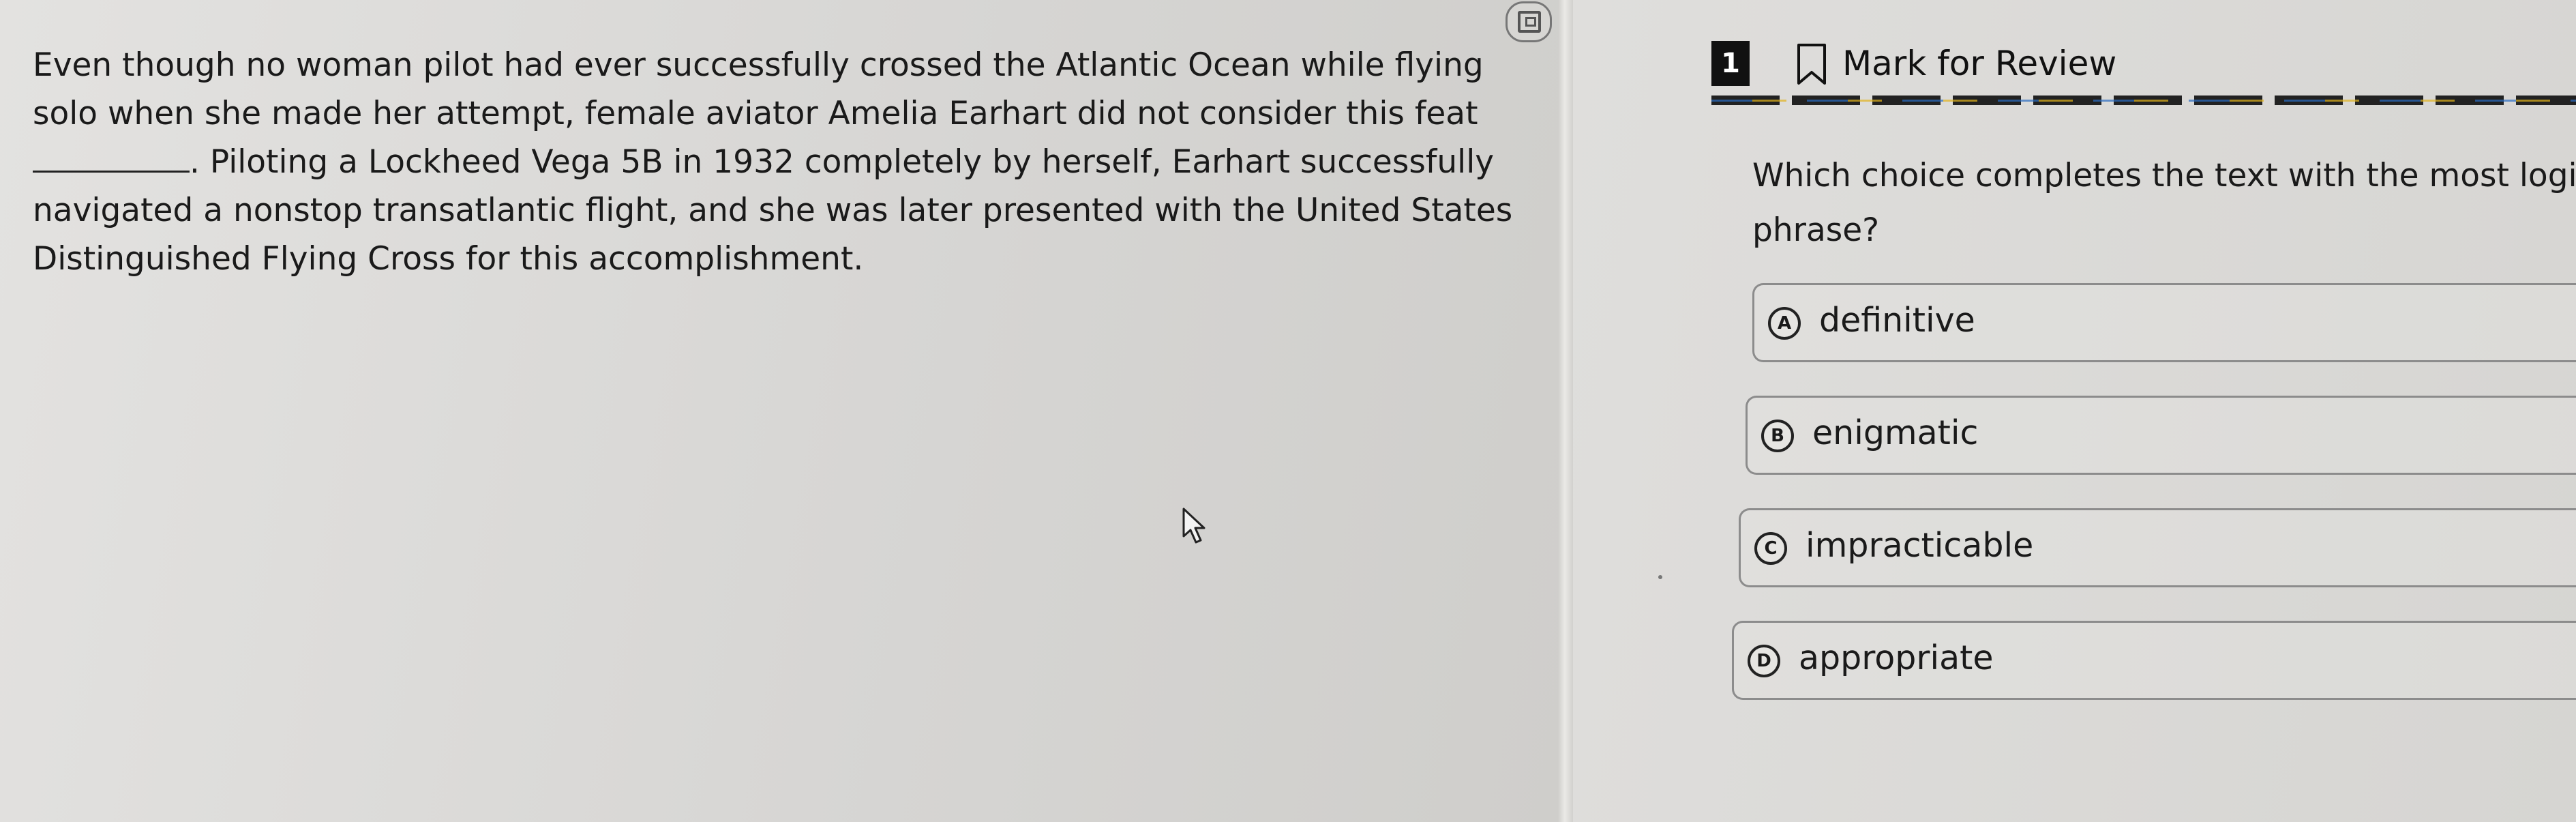 This screenshot has width=2576, height=822. Describe the element at coordinates (1895, 432) in the screenshot. I see `choice-text-b: enigmatic` at that location.